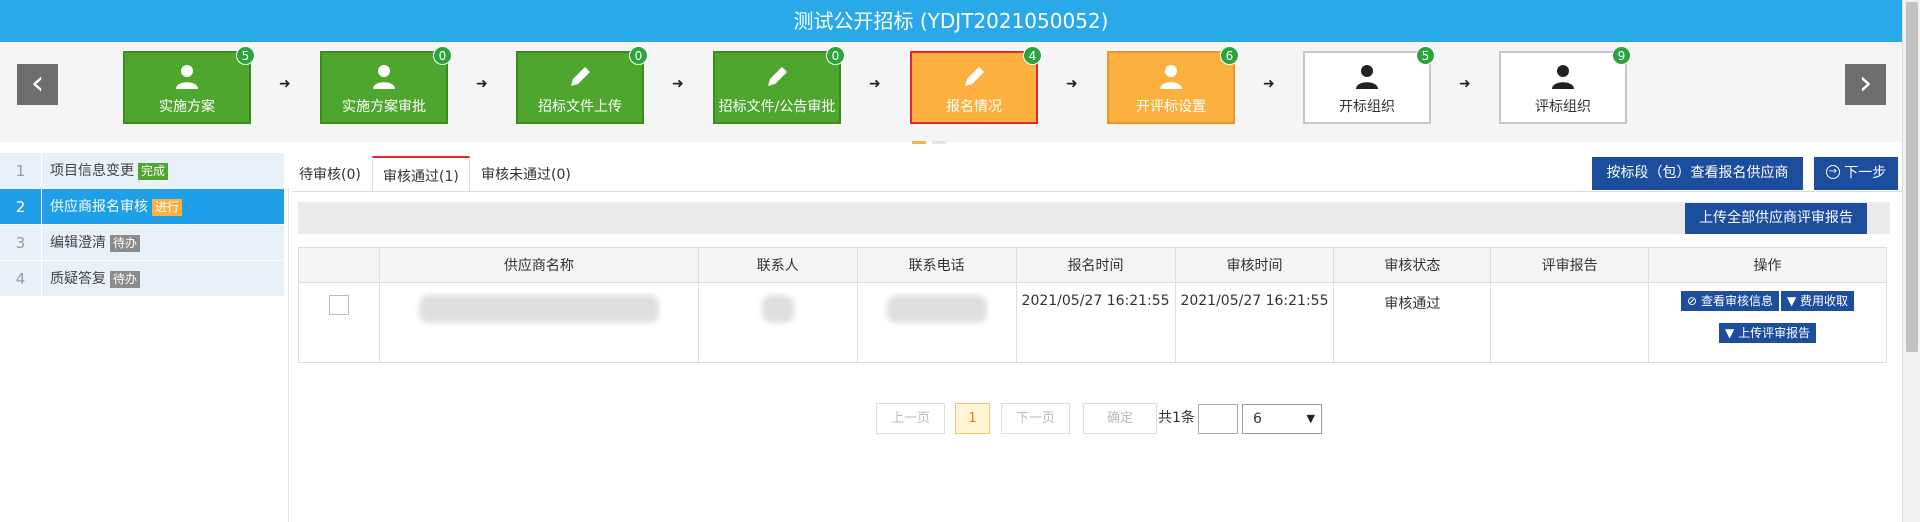 This screenshot has width=1920, height=522. I want to click on step-label: 实施方案审批, so click(384, 107).